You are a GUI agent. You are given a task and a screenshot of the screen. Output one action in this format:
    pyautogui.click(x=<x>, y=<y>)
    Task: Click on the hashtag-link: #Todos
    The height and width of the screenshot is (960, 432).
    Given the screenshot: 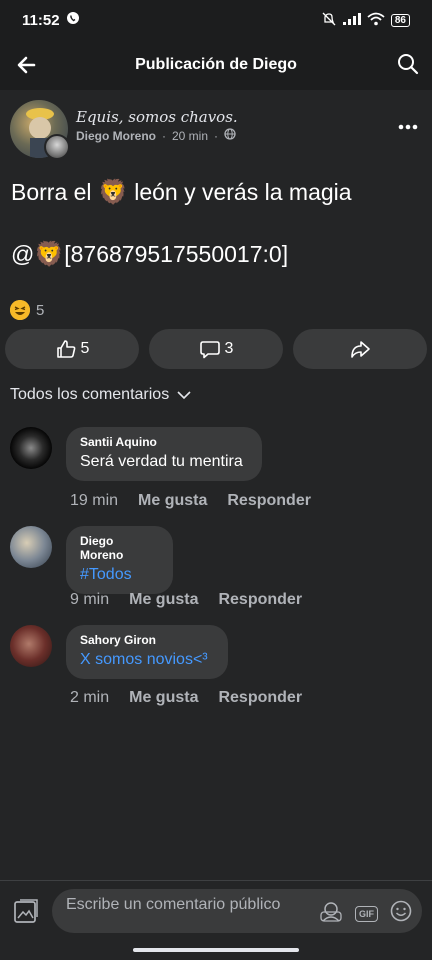 What is the action you would take?
    pyautogui.click(x=119, y=575)
    